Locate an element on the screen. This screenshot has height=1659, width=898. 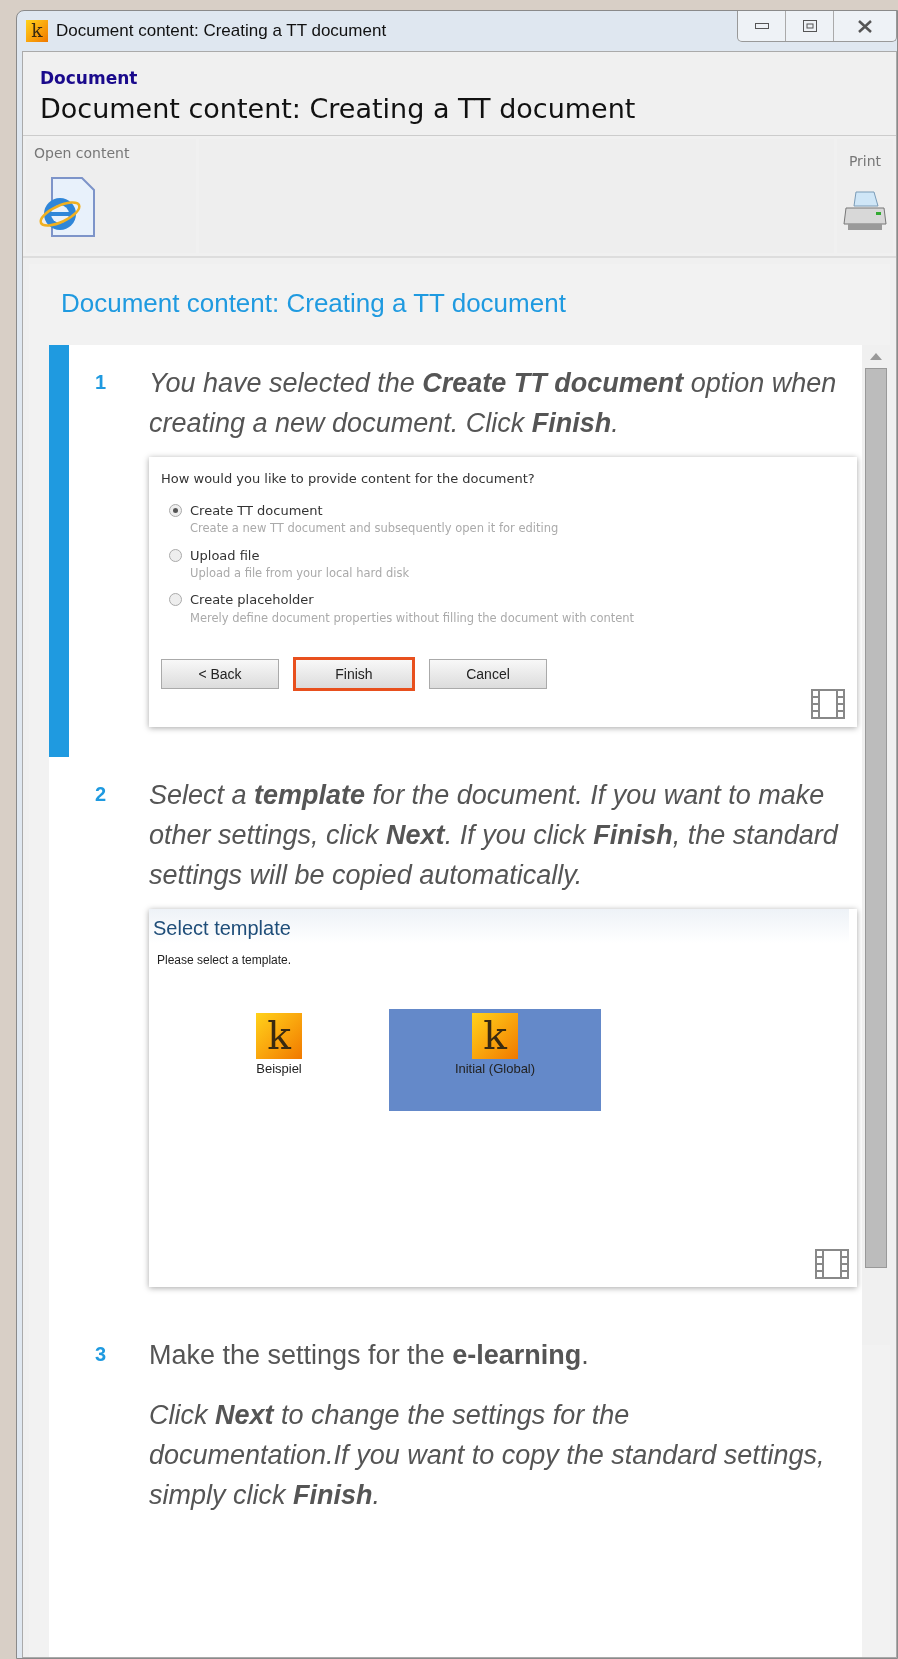
step-text: Select a template for the document. If you want to make other settings, click Next. If you click Finish, the standard settings will be copied automatically. is located at coordinates (494, 835).